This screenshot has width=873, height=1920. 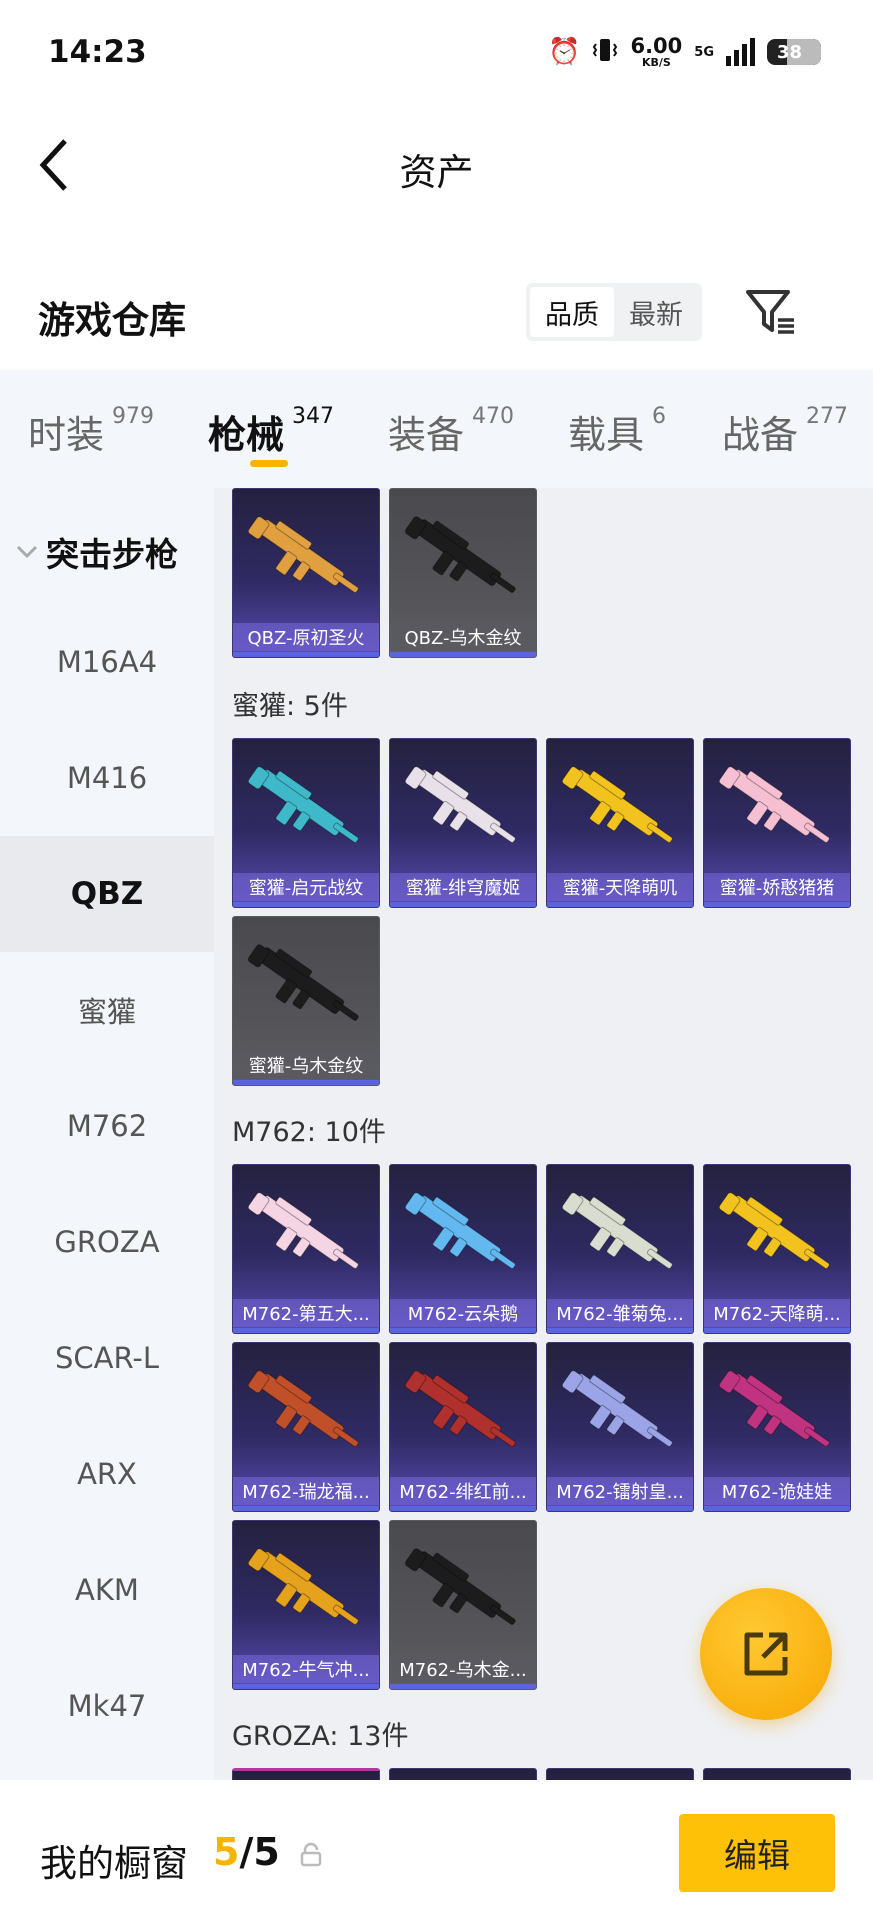 What do you see at coordinates (107, 778) in the screenshot?
I see `sidebar-item-m416: M416` at bounding box center [107, 778].